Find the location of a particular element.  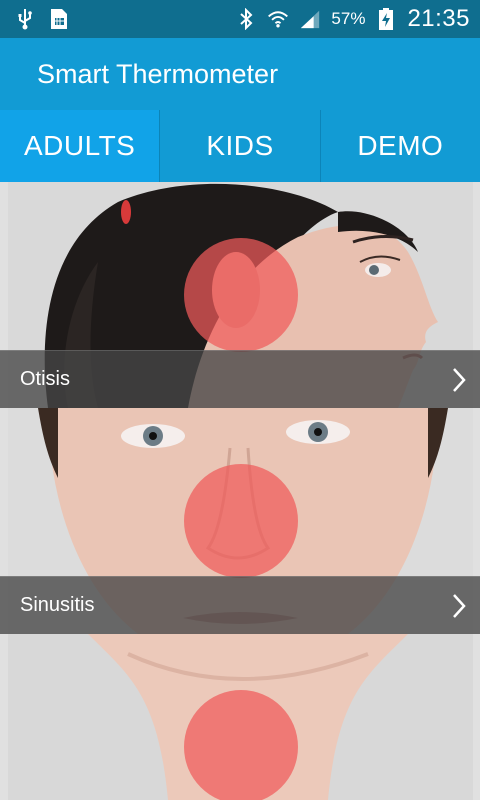

nose-hot-spot is located at coordinates (241, 521).